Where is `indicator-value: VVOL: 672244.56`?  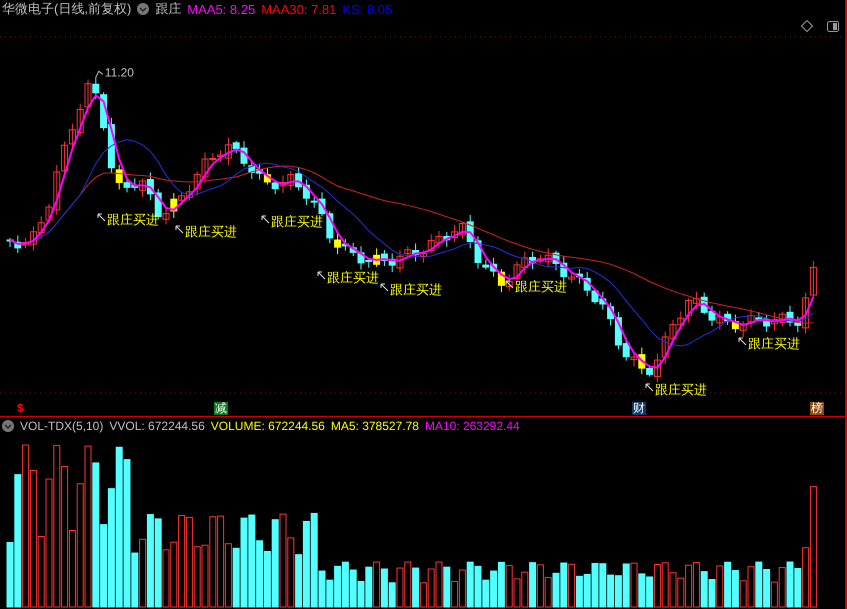 indicator-value: VVOL: 672244.56 is located at coordinates (157, 426).